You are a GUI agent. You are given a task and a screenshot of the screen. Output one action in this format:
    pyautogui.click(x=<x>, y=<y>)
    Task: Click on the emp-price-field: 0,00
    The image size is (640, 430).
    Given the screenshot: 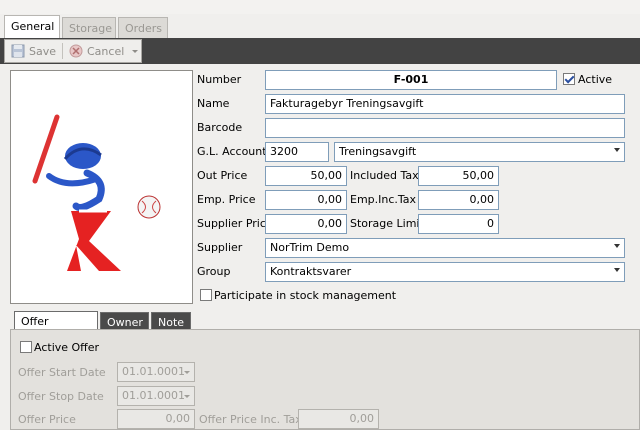 What is the action you would take?
    pyautogui.click(x=306, y=200)
    